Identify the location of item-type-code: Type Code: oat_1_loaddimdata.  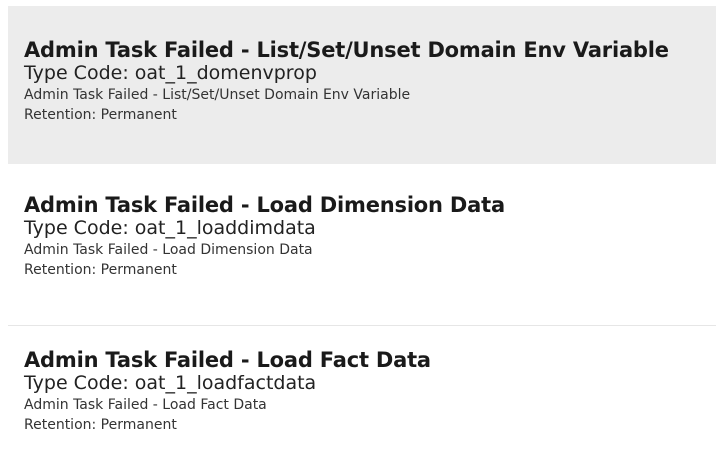
(170, 228).